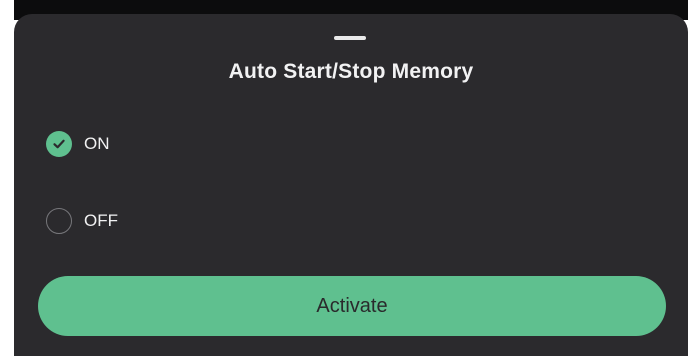  Describe the element at coordinates (101, 220) in the screenshot. I see `option-off-label: OFF` at that location.